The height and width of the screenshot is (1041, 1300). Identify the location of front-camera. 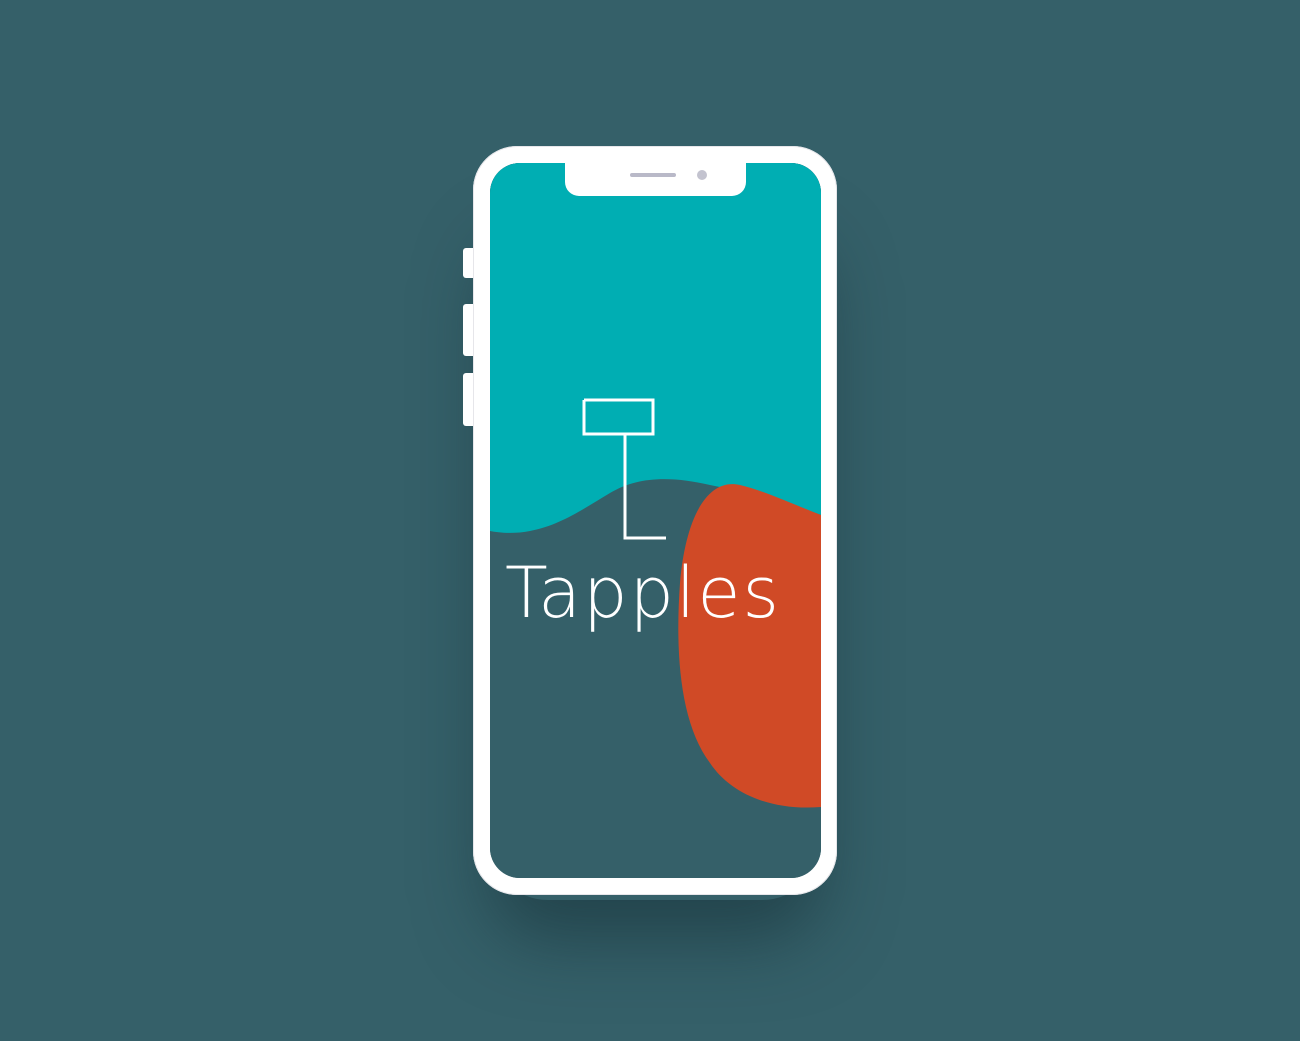
(702, 175).